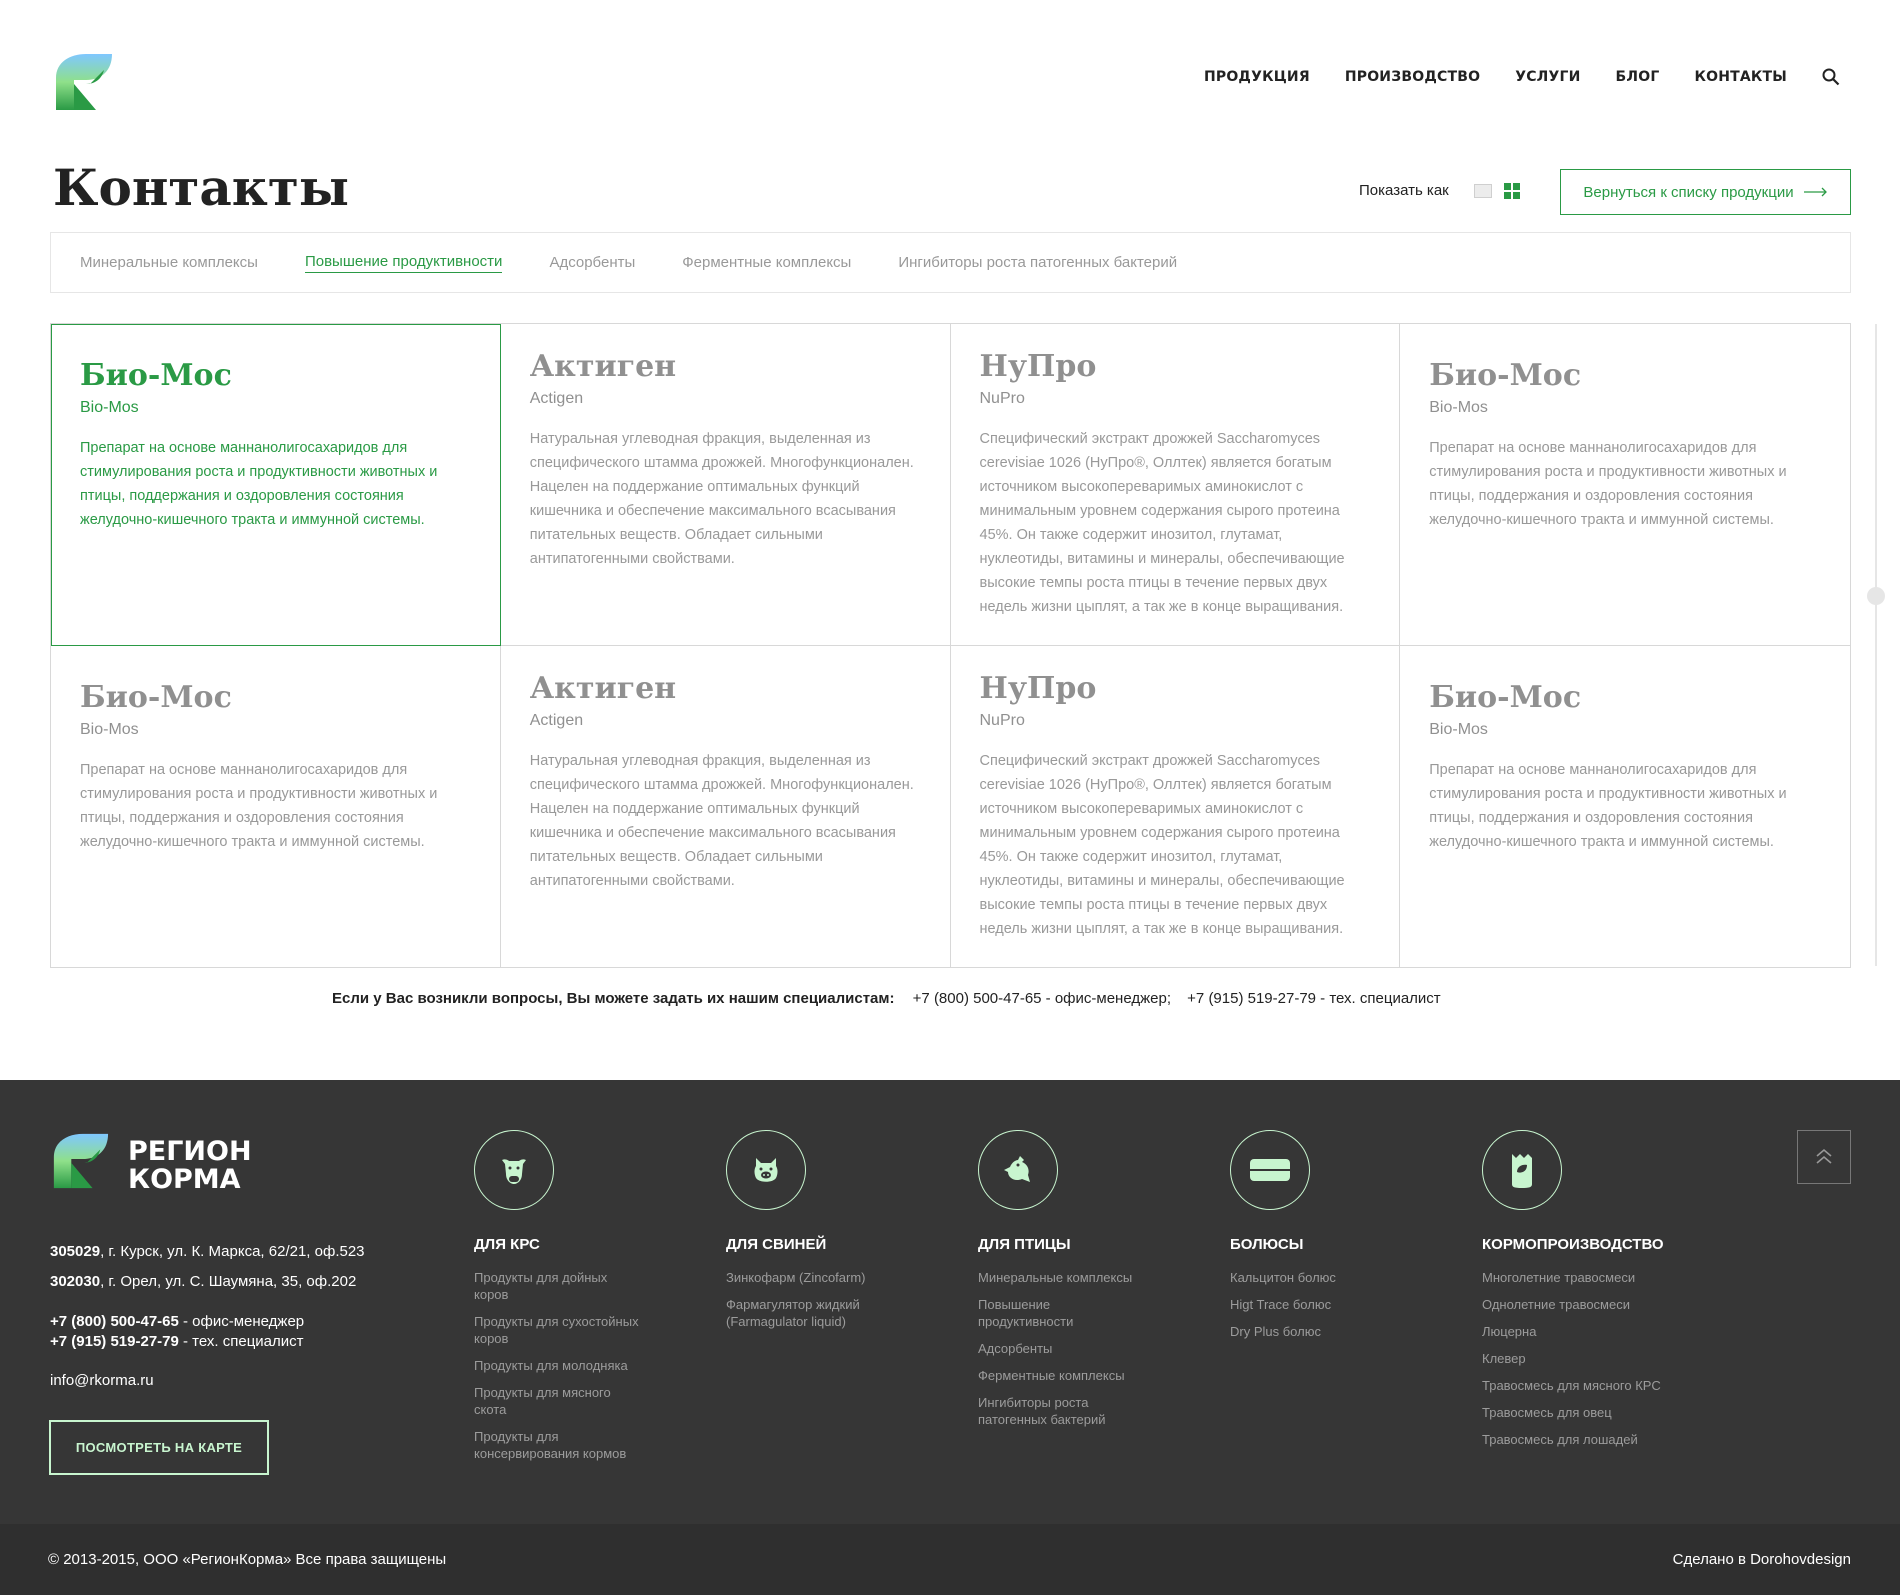 This screenshot has width=1900, height=1595. Describe the element at coordinates (1573, 1412) in the screenshot. I see `footer-link: Травосмесь для овец` at that location.